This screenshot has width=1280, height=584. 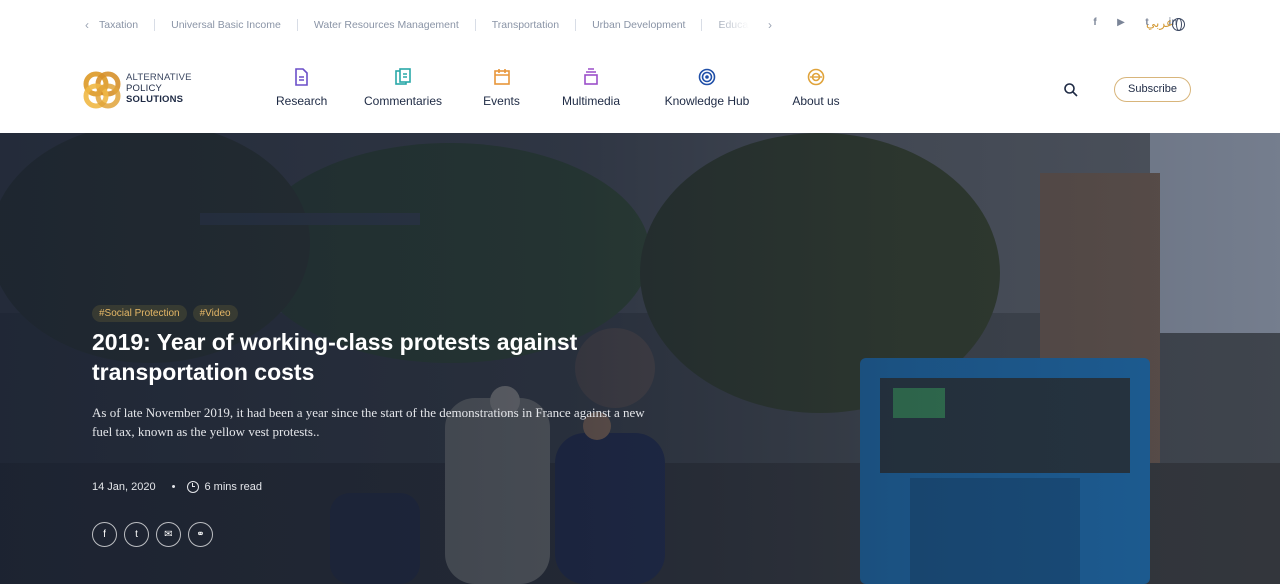 What do you see at coordinates (152, 534) in the screenshot?
I see `share-buttons: f t ✉ ⚭` at bounding box center [152, 534].